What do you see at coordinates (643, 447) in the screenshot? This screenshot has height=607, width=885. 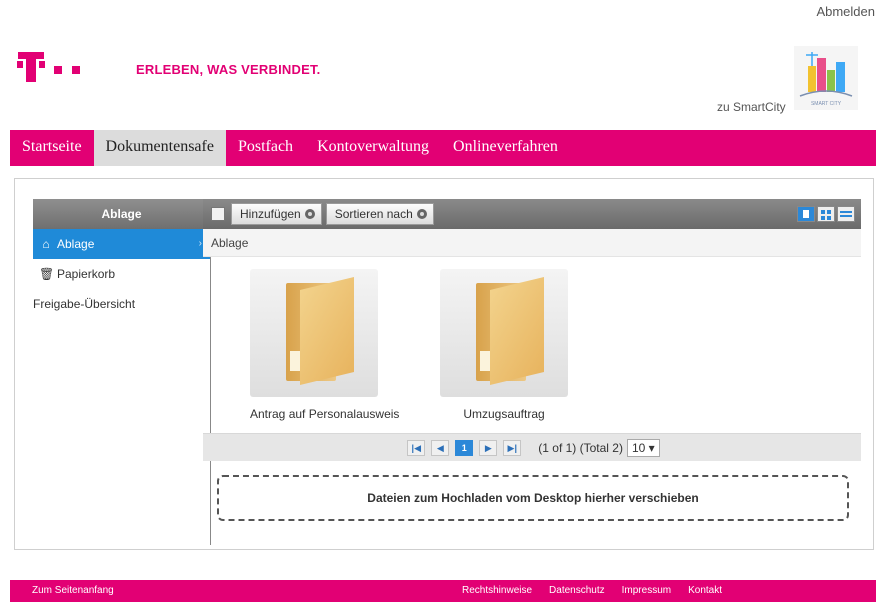 I see `page-size-select: 10 ▾` at bounding box center [643, 447].